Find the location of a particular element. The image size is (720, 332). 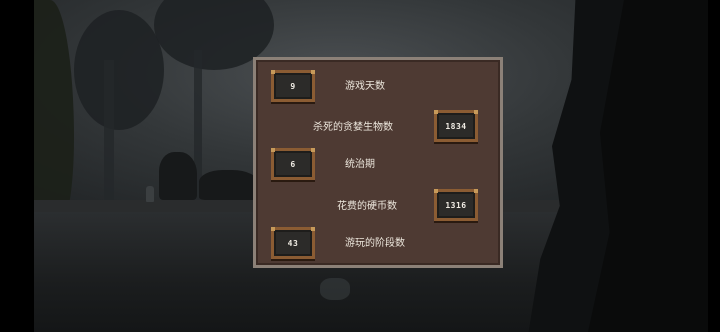

stat-value-box: 6 is located at coordinates (293, 164).